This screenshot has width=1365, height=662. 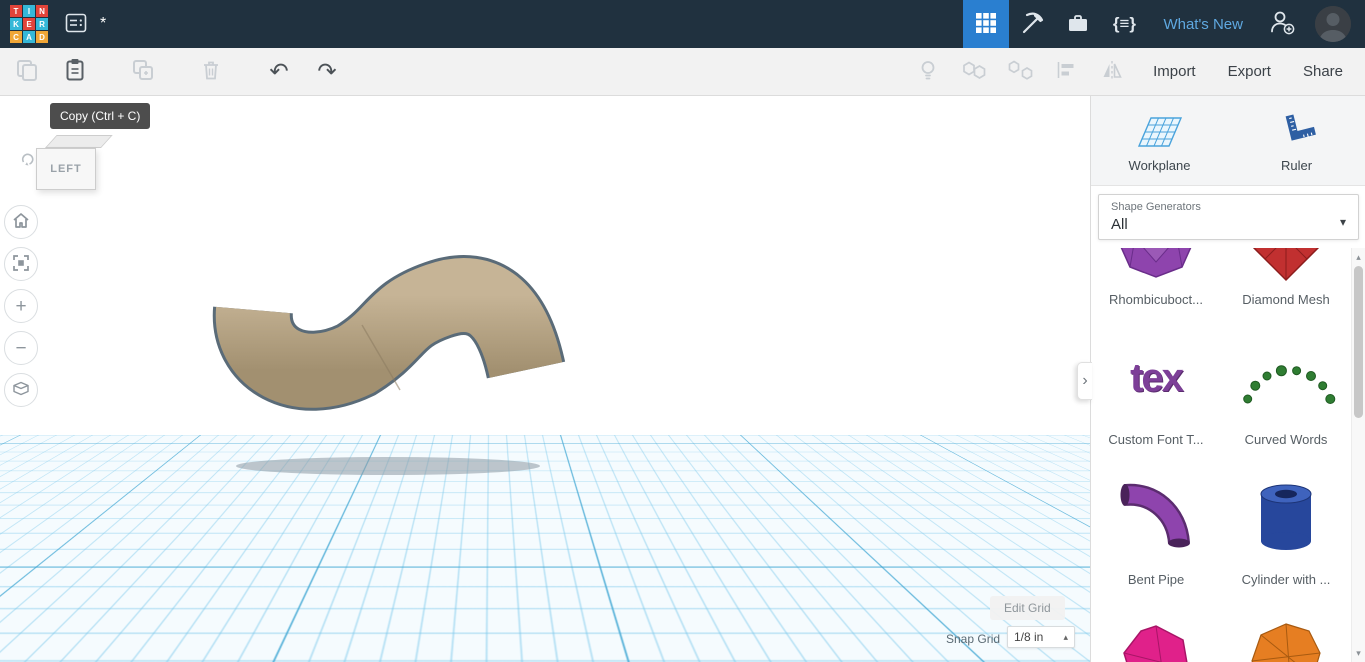 What do you see at coordinates (682, 72) in the screenshot?
I see `edit-toolbar: ↶ ↷ Import Export Share` at bounding box center [682, 72].